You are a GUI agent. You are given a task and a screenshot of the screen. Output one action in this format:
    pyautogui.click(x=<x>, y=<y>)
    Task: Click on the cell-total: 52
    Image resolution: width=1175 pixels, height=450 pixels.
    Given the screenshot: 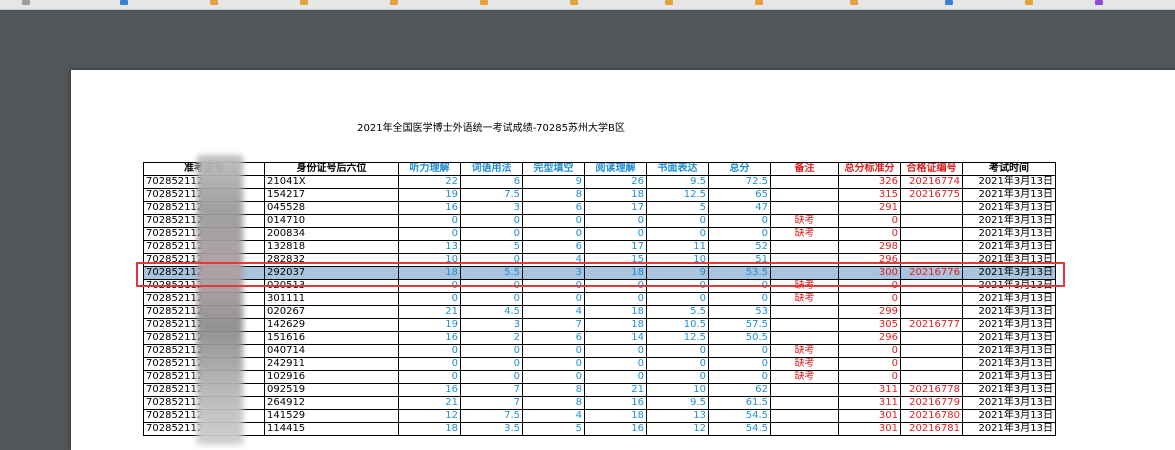 What is the action you would take?
    pyautogui.click(x=739, y=247)
    